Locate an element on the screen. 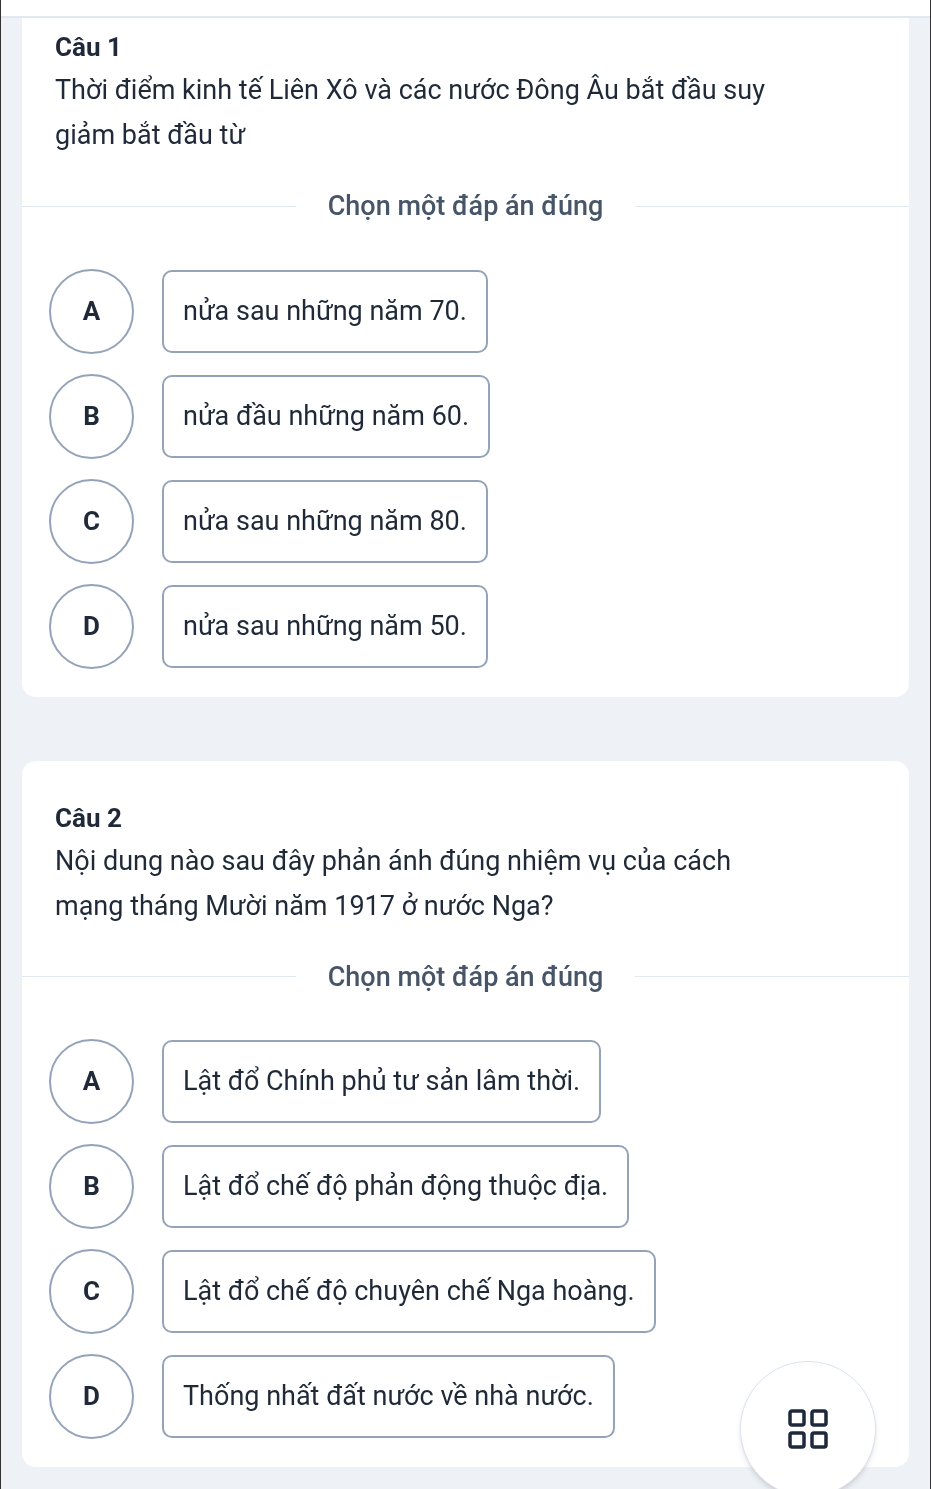  option-button: nửa sau những năm 80. is located at coordinates (325, 521).